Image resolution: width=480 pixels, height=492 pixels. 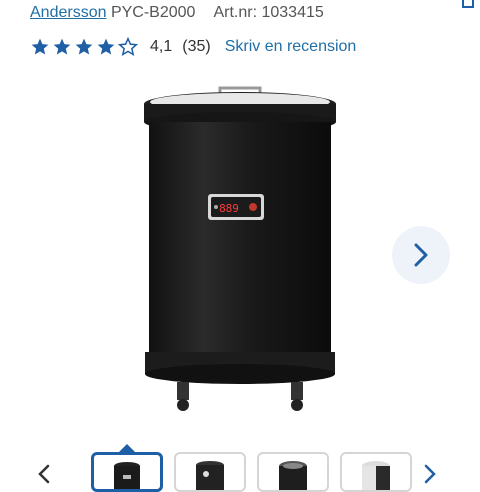 I want to click on star-rating, so click(x=84, y=47).